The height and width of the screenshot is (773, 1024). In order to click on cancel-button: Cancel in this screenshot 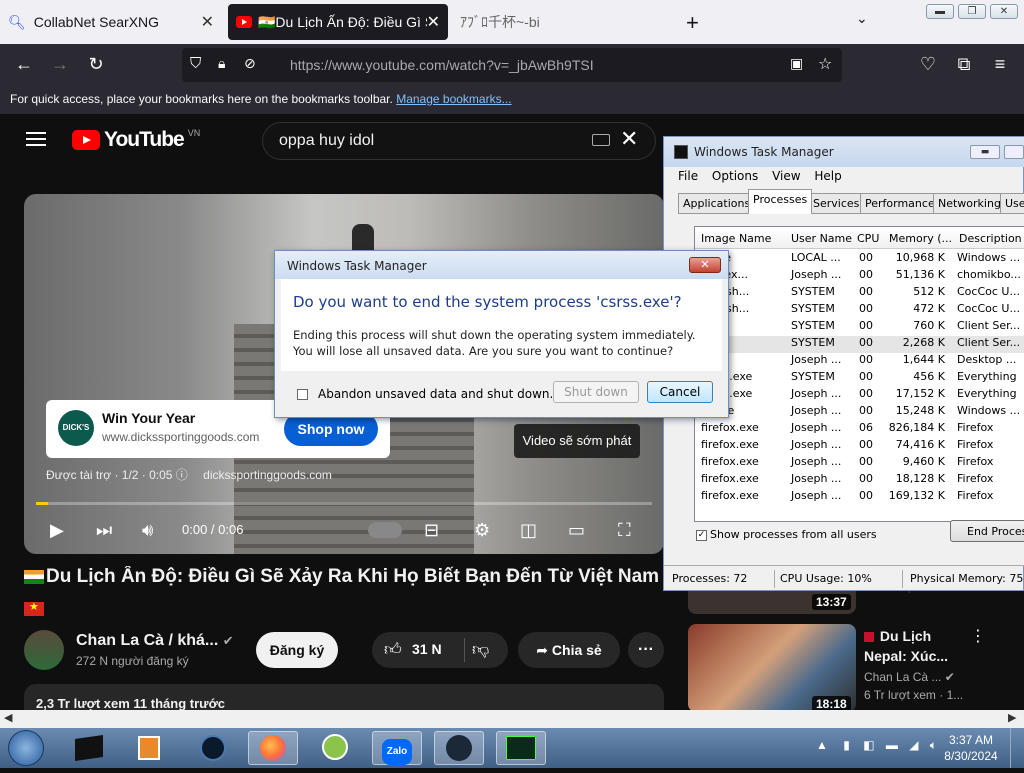, I will do `click(680, 392)`.